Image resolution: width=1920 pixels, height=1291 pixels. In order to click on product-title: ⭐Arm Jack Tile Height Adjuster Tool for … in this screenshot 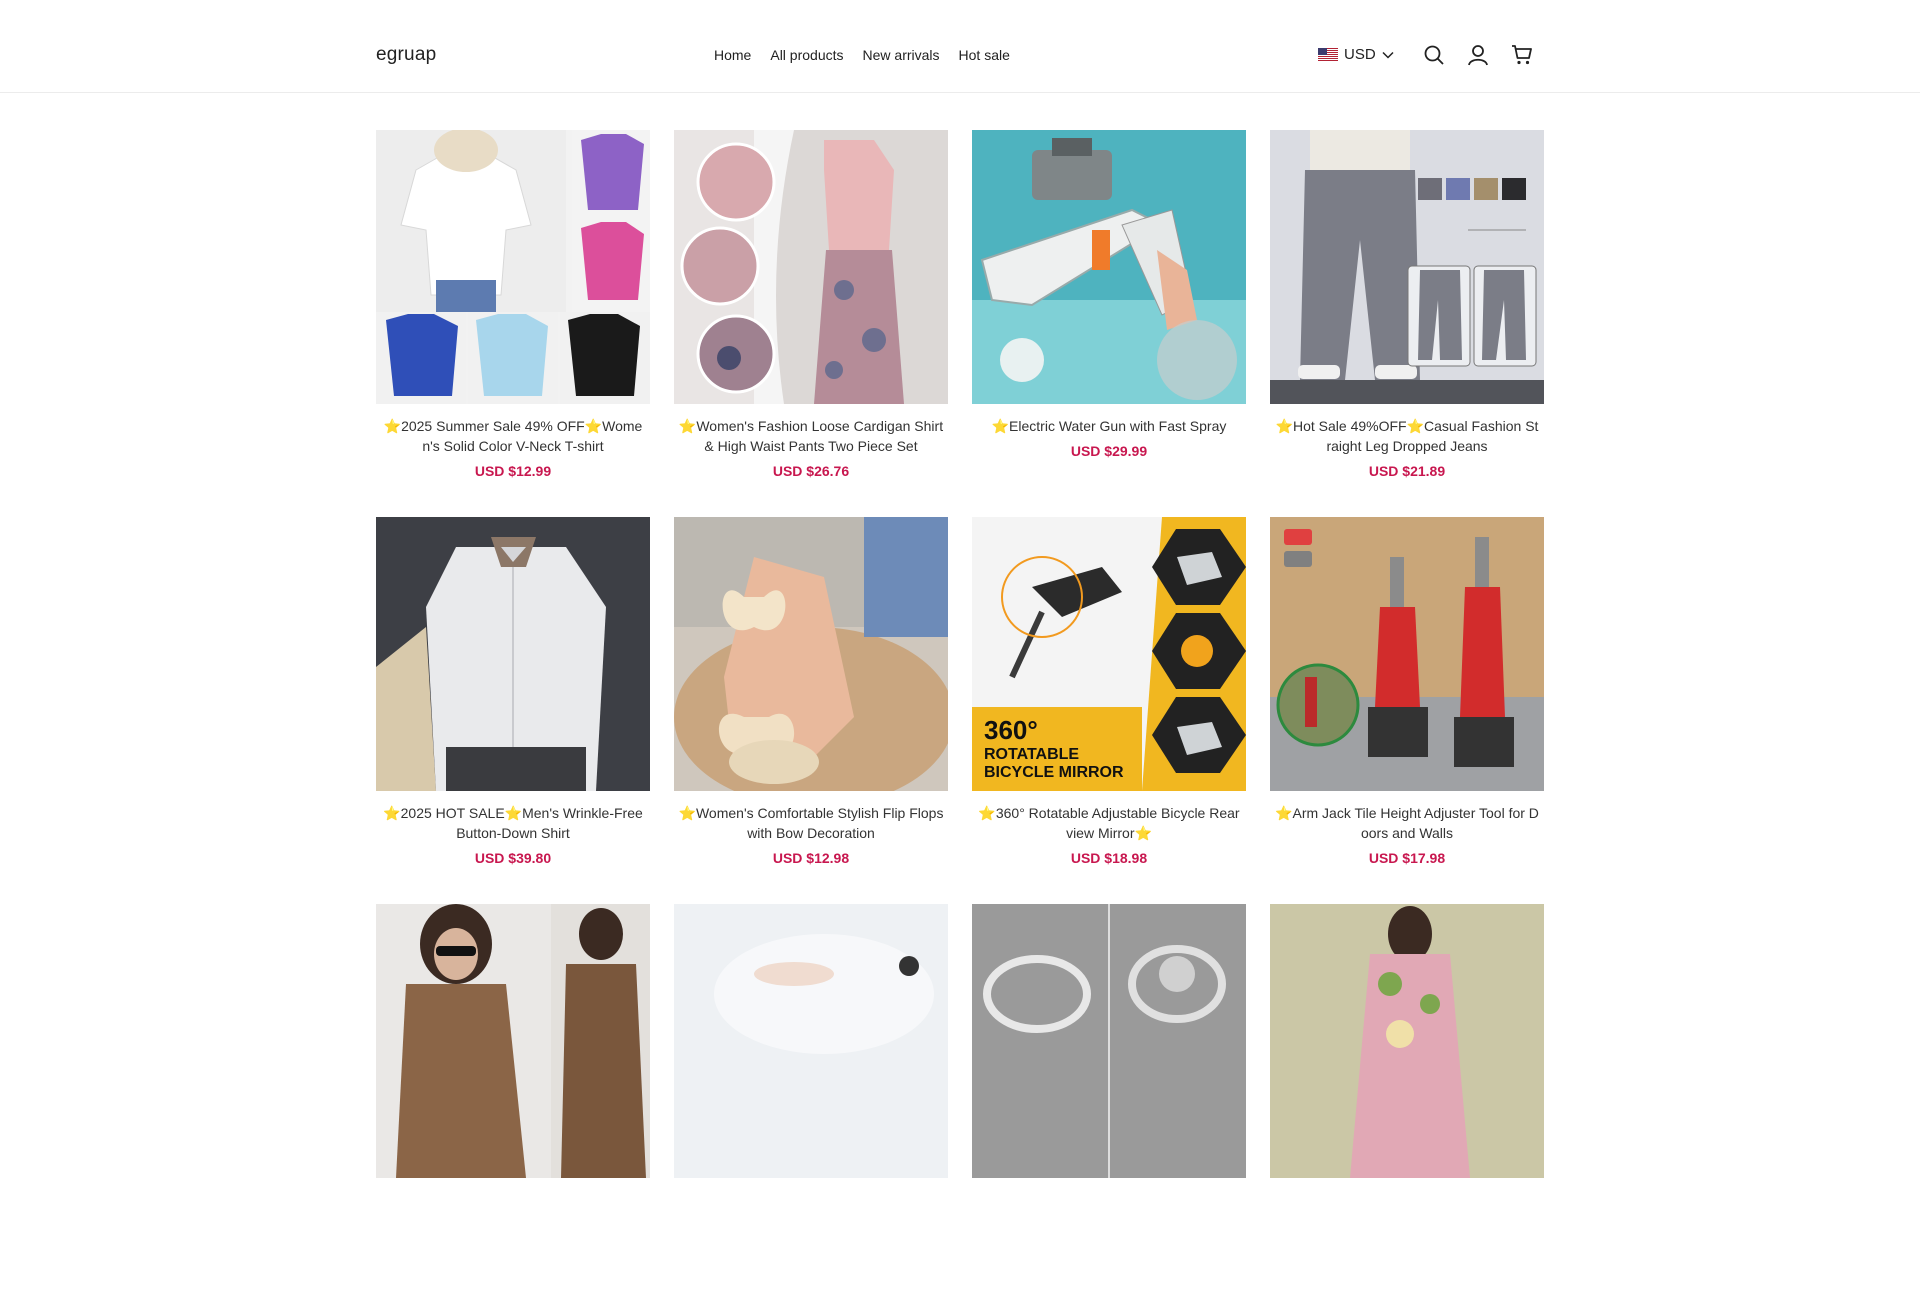, I will do `click(1407, 823)`.